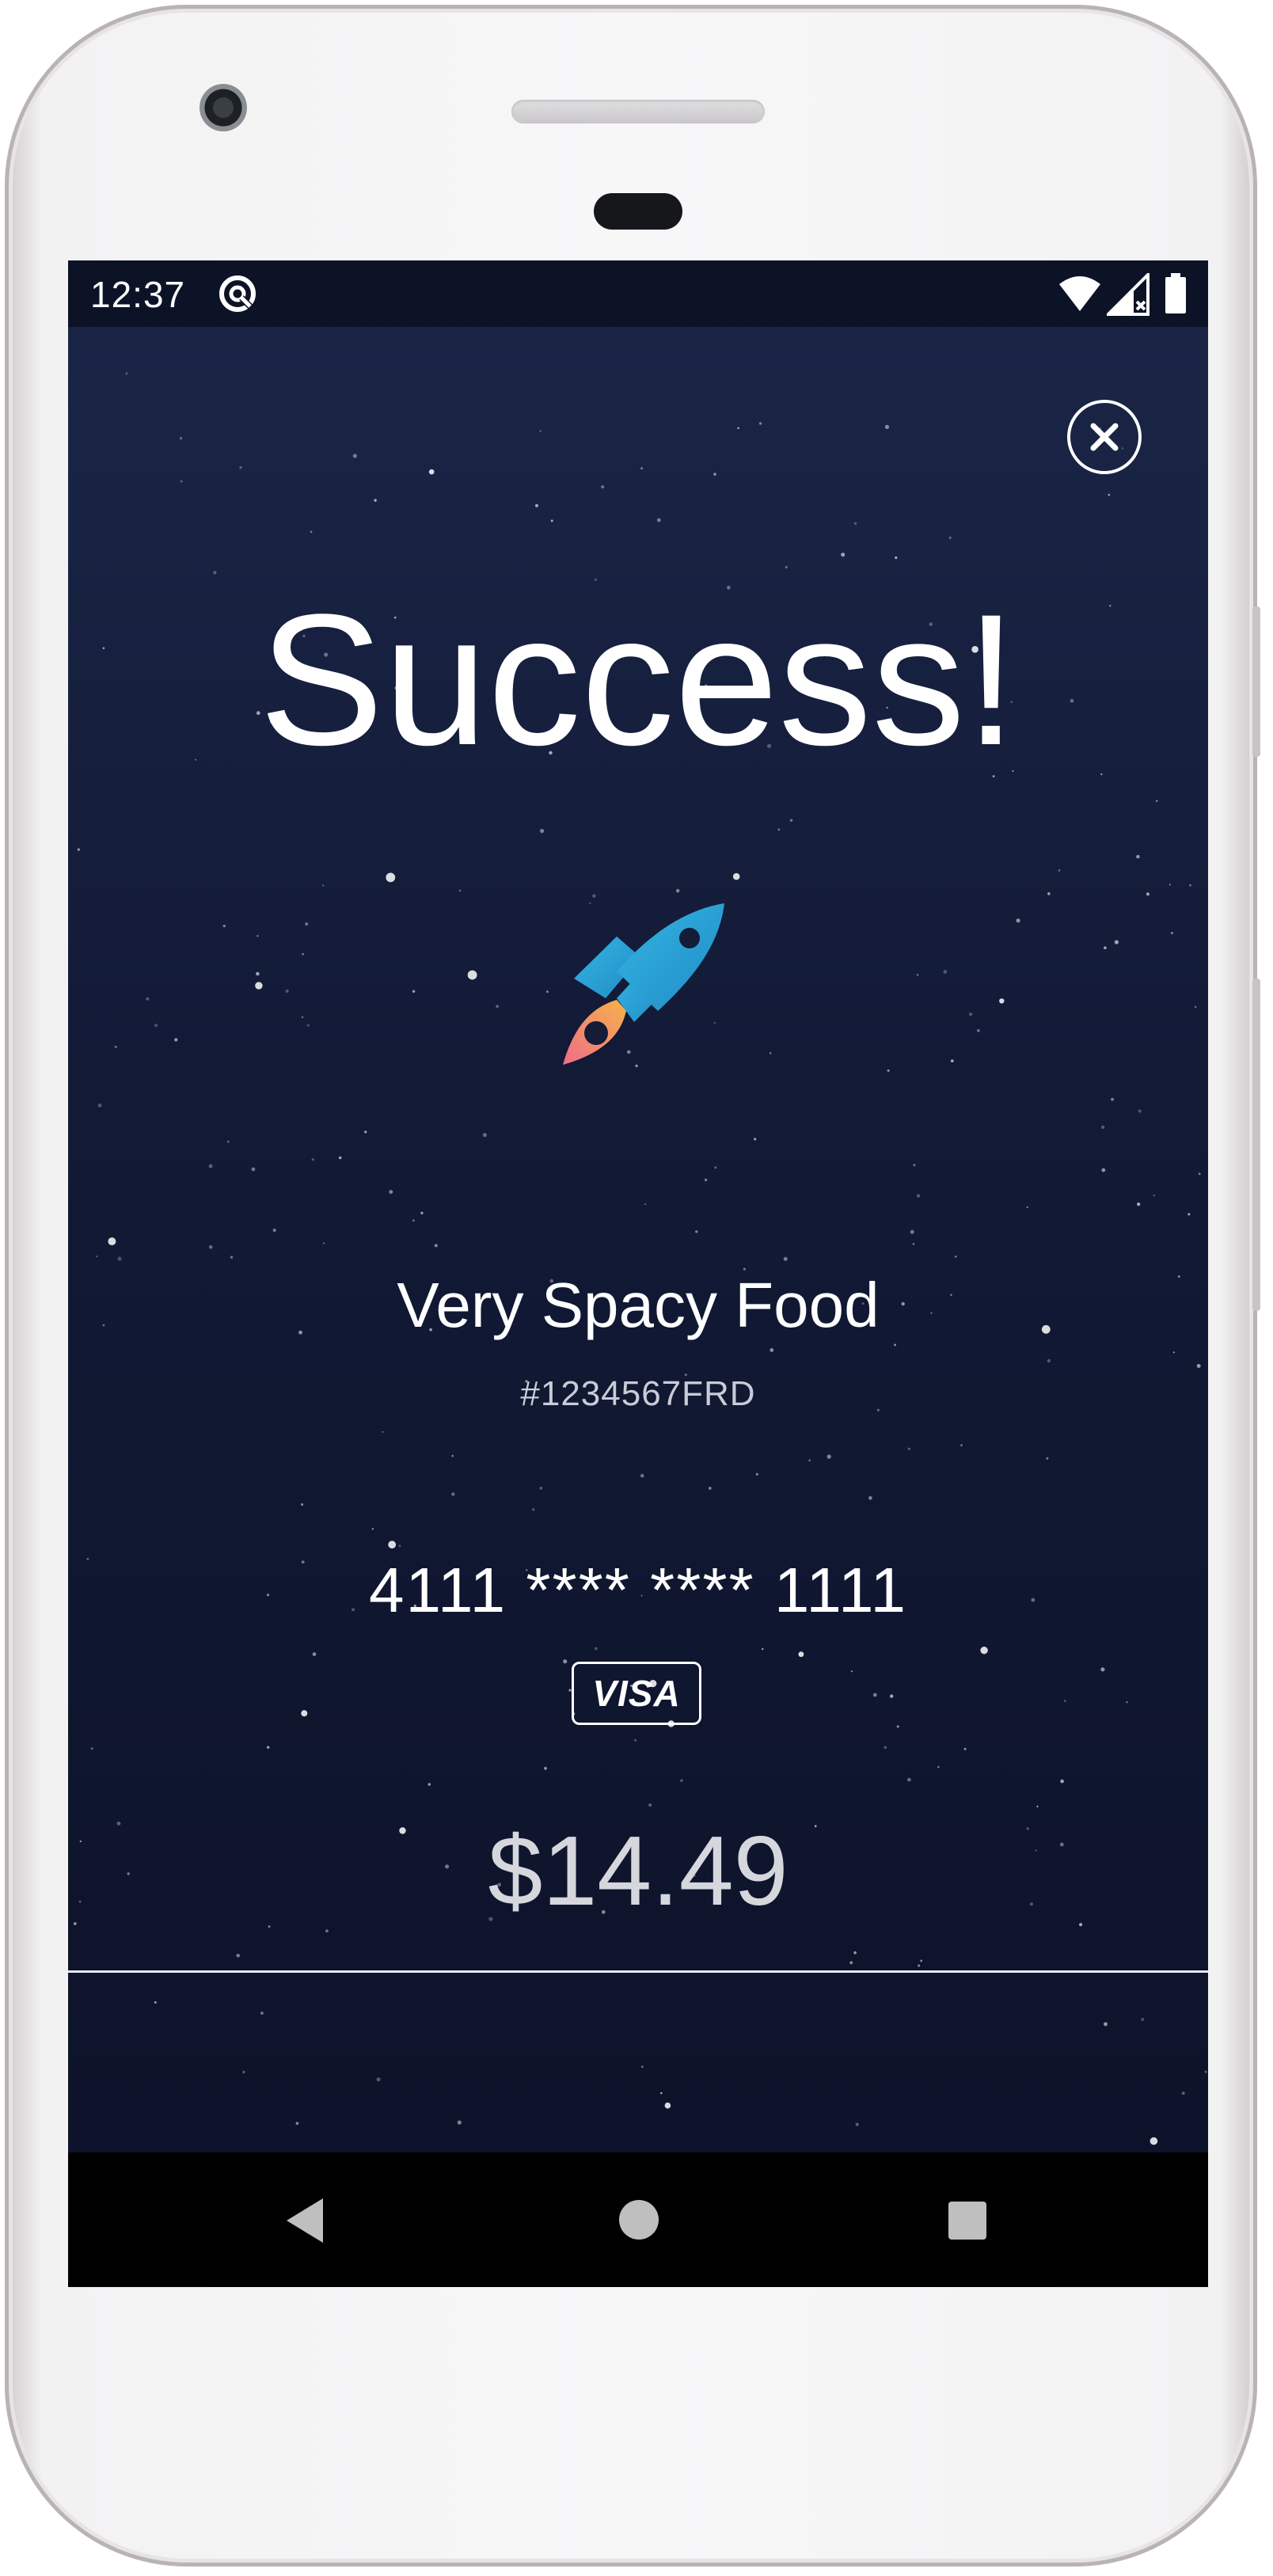 This screenshot has height=2576, width=1273. I want to click on notification-app-icon, so click(237, 294).